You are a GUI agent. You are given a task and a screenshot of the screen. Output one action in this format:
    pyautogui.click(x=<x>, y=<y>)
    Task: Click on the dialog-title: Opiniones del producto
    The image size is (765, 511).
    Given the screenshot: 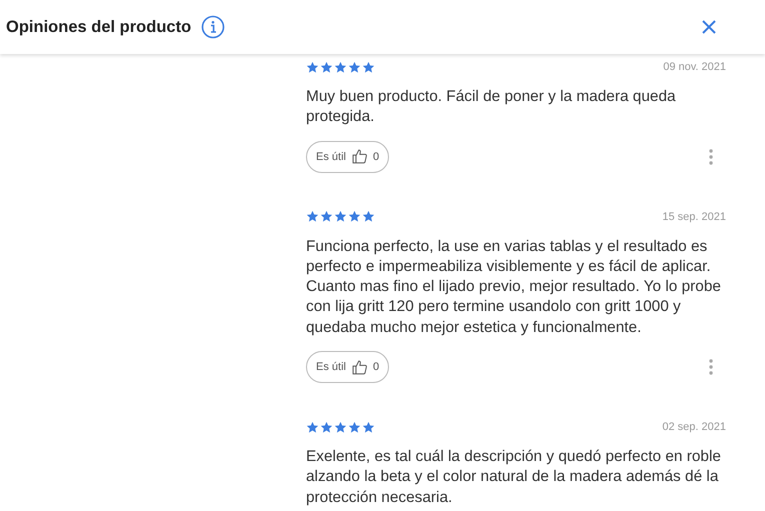 What is the action you would take?
    pyautogui.click(x=99, y=27)
    